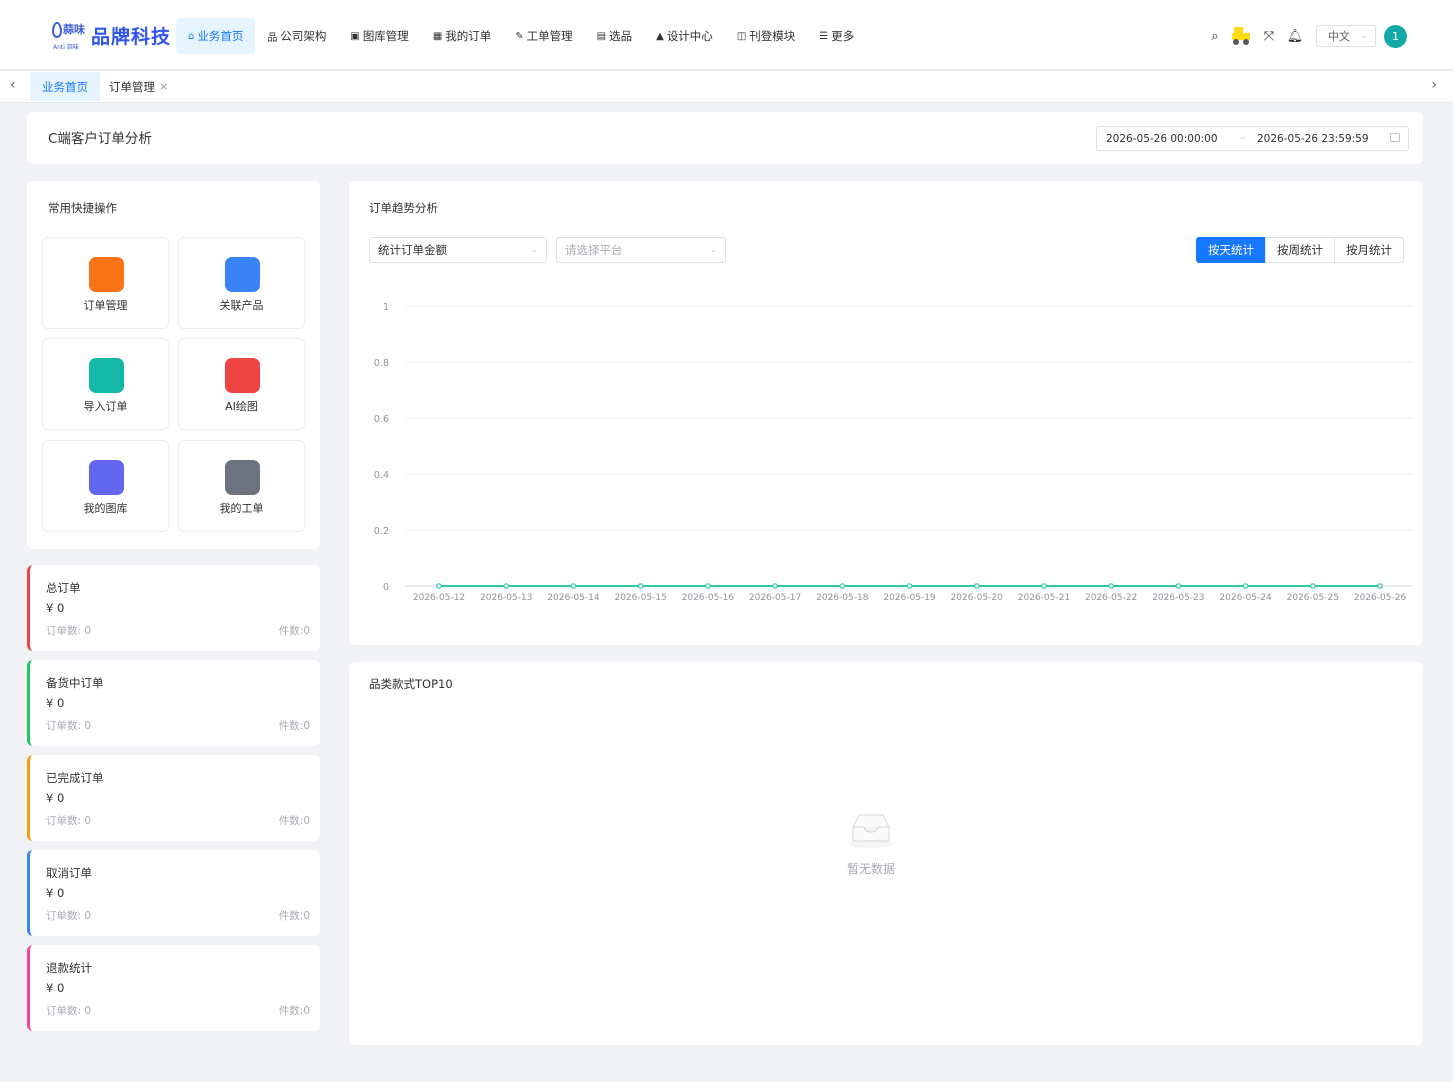  Describe the element at coordinates (1313, 139) in the screenshot. I see `date-end: 2026-05-26 23:59:59` at that location.